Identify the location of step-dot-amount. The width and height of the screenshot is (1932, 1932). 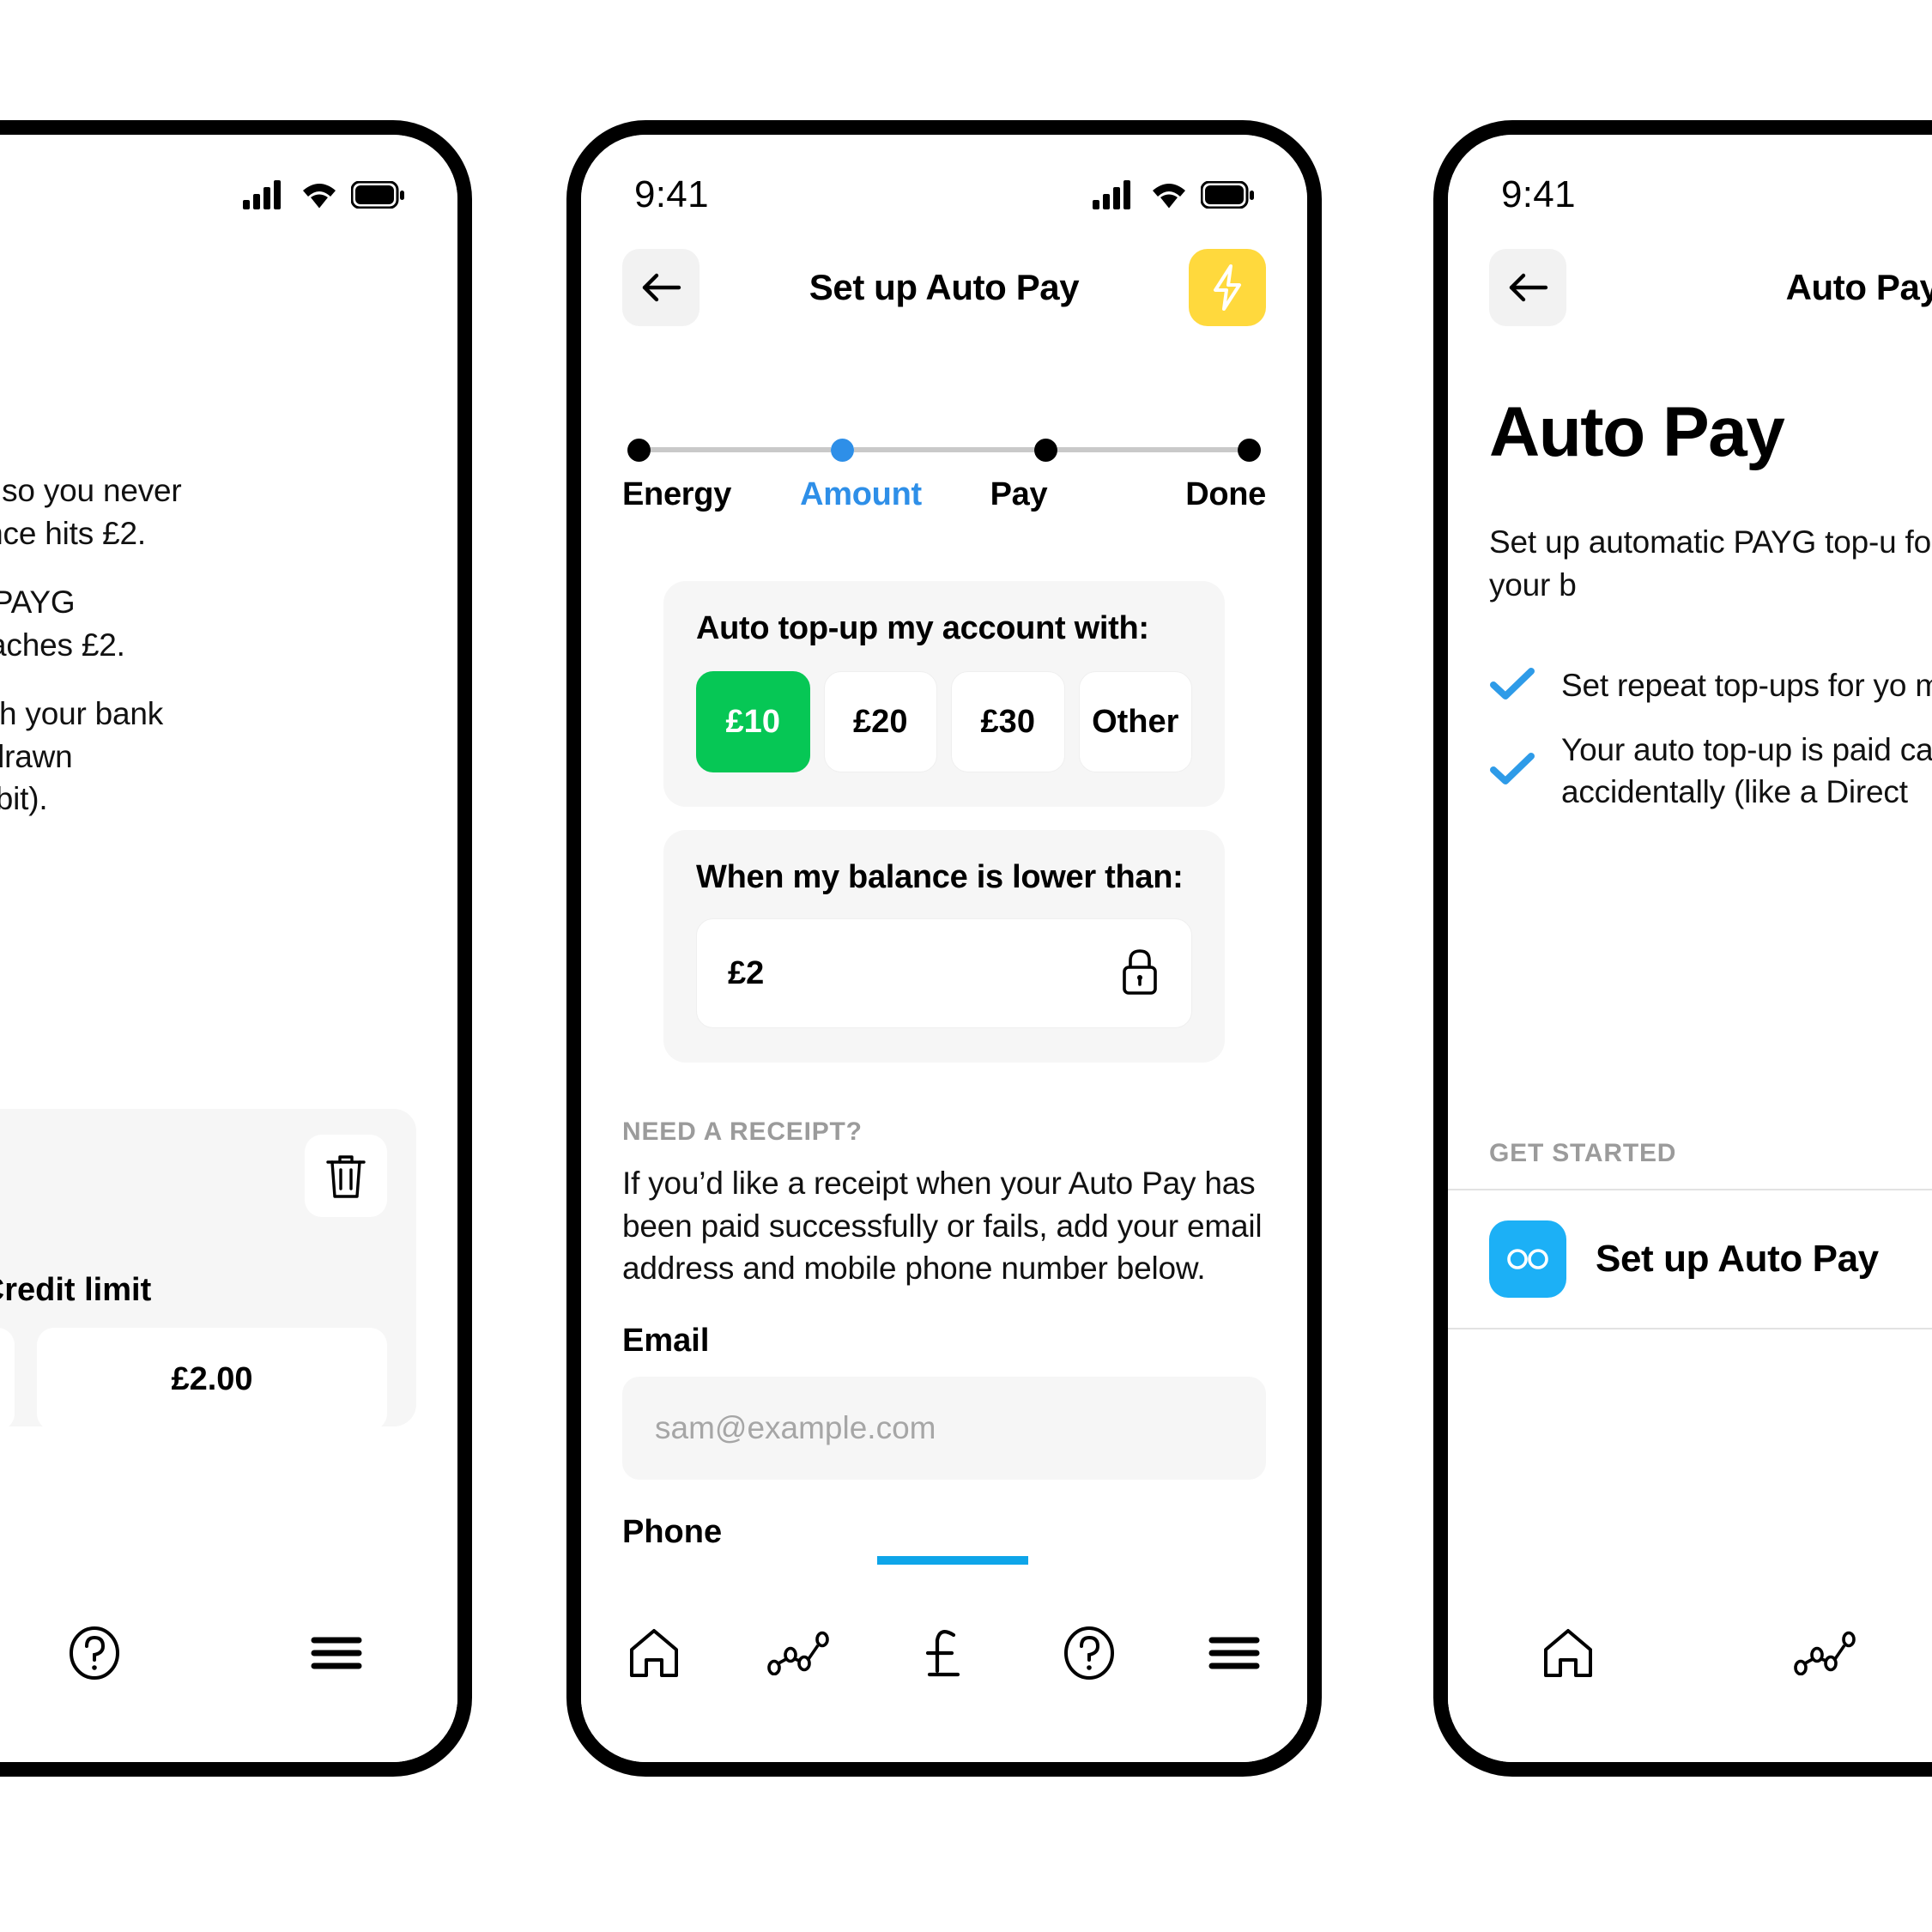
(842, 450).